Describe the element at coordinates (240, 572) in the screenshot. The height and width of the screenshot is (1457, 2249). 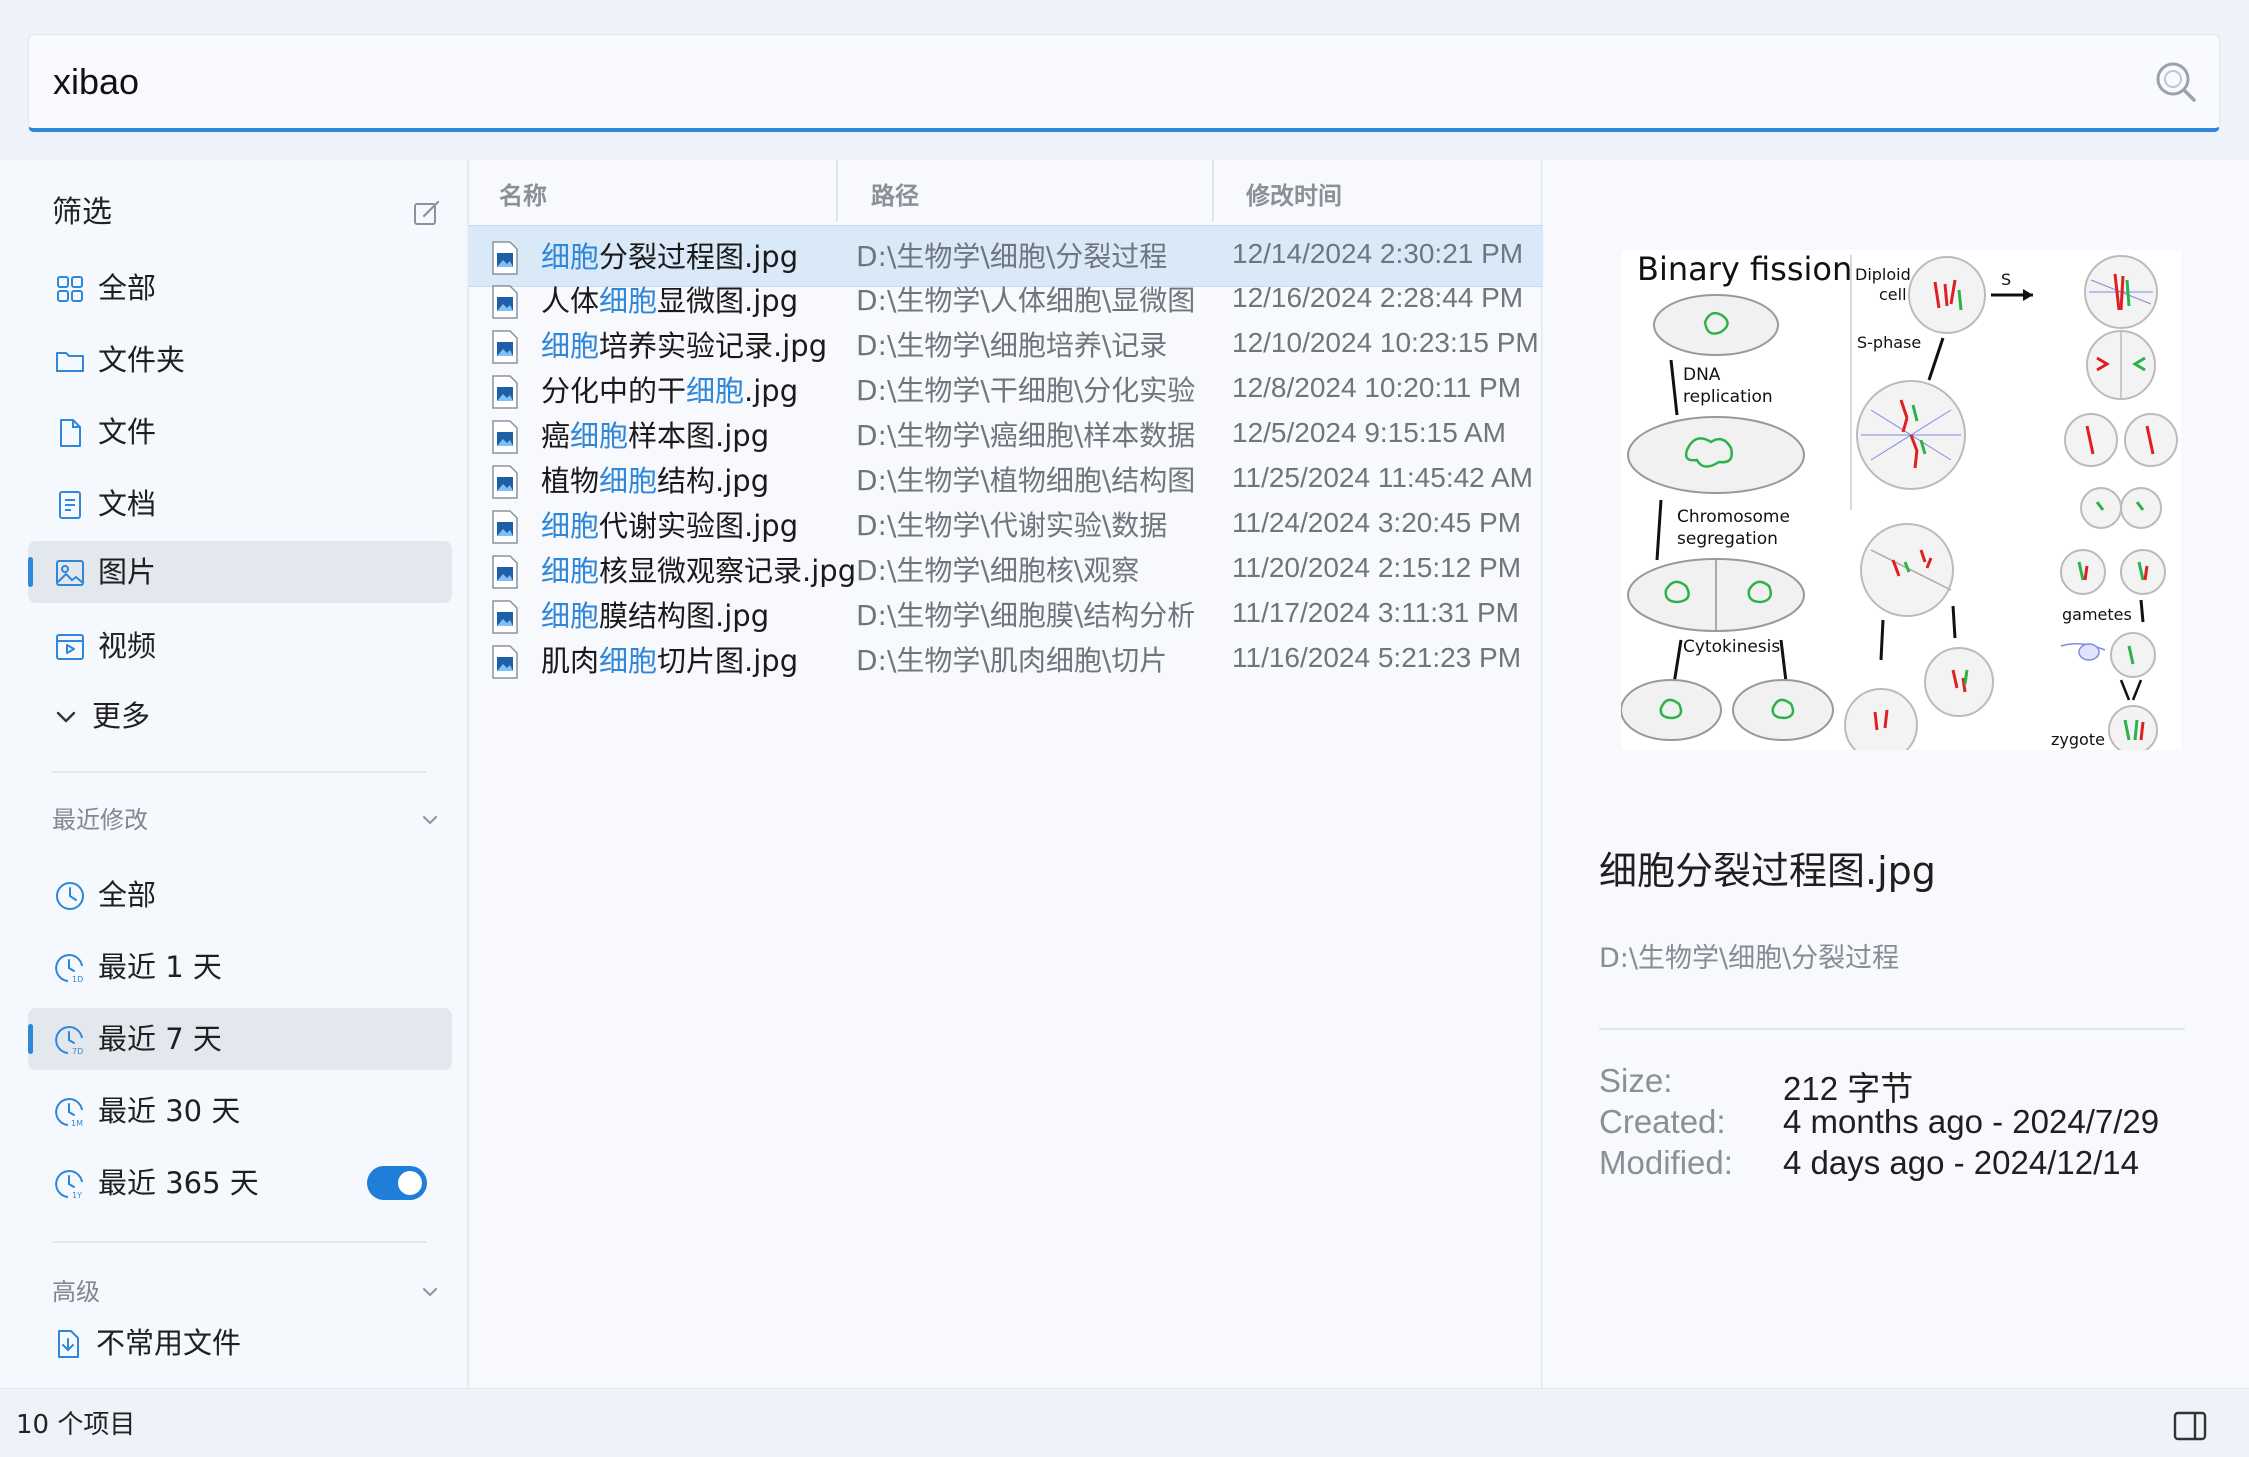
I see `sidebar-item-image: 图片` at that location.